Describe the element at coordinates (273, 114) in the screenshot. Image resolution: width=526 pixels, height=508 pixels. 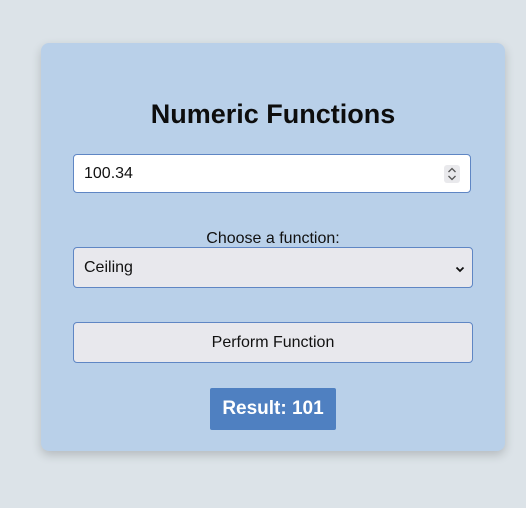
I see `page-title: Numeric Functions` at that location.